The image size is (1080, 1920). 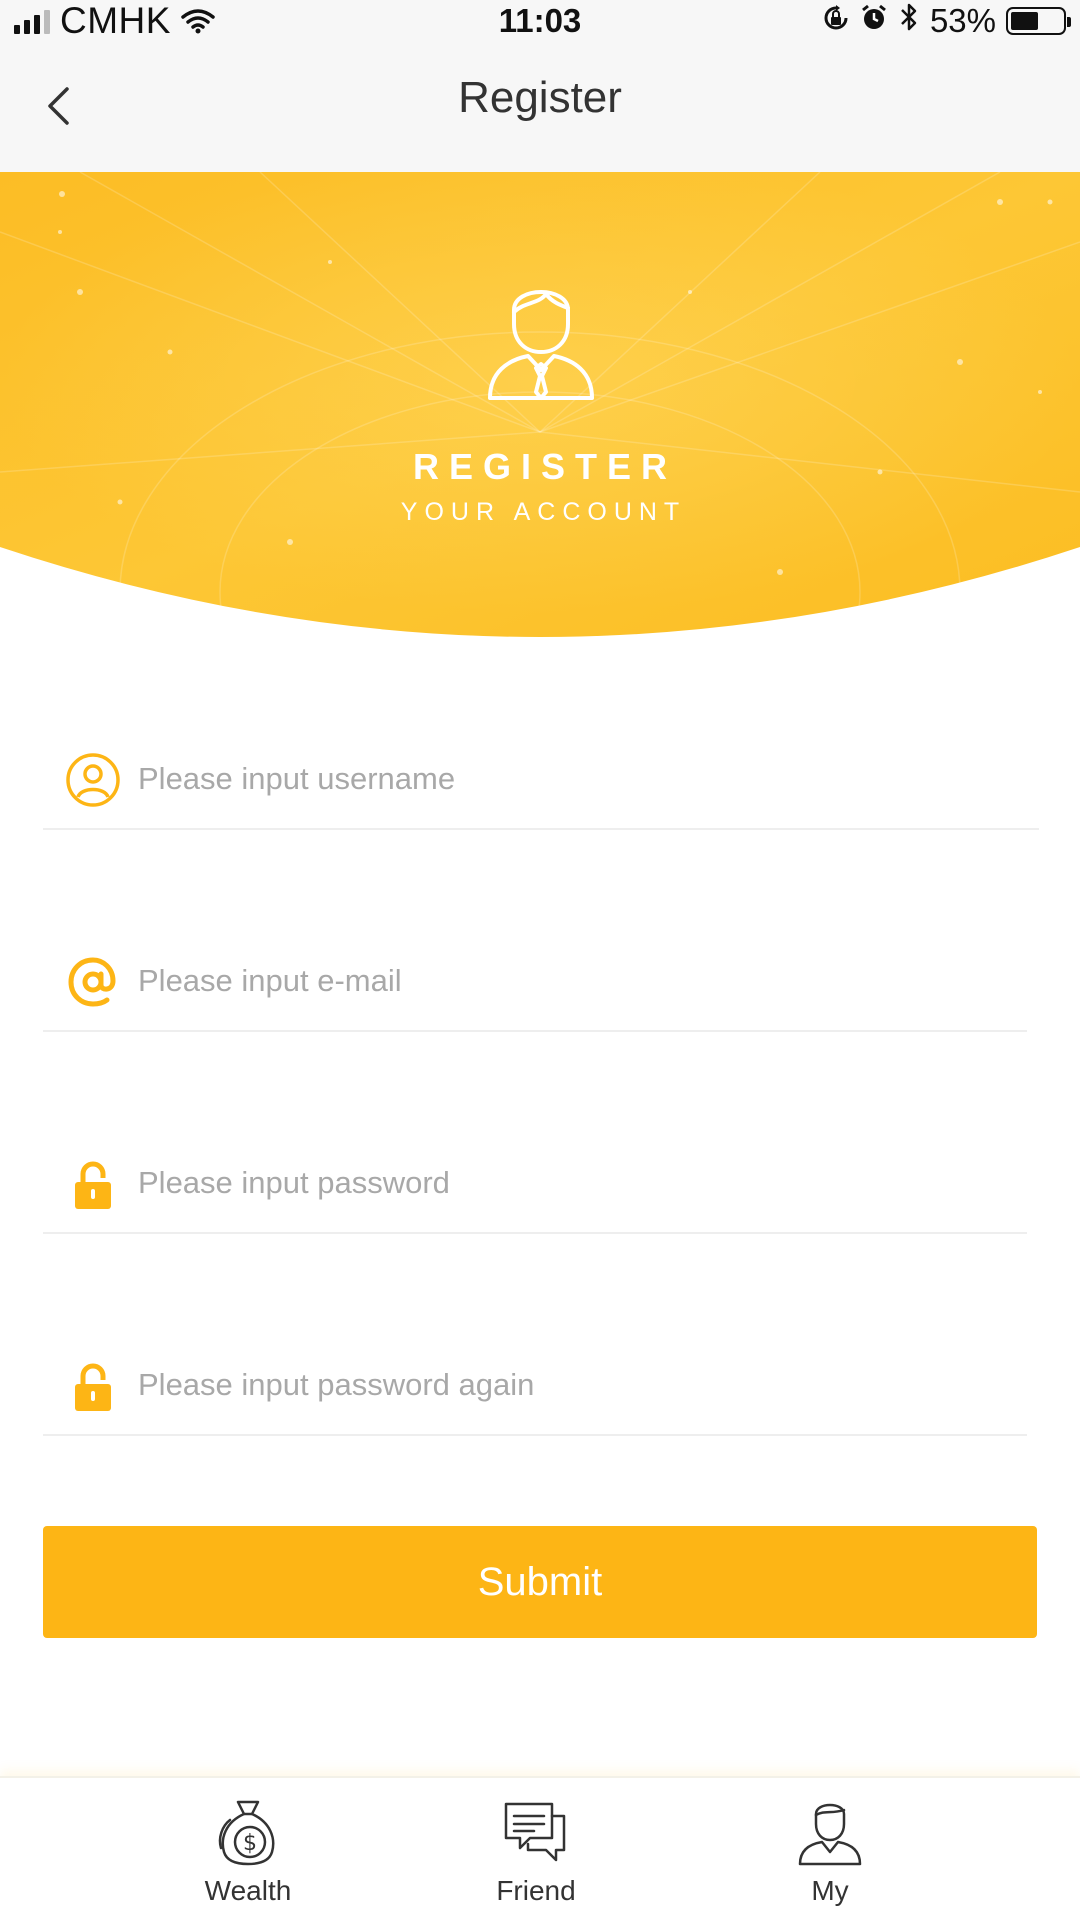 What do you see at coordinates (962, 20) in the screenshot?
I see `battery-percentage: 53%` at bounding box center [962, 20].